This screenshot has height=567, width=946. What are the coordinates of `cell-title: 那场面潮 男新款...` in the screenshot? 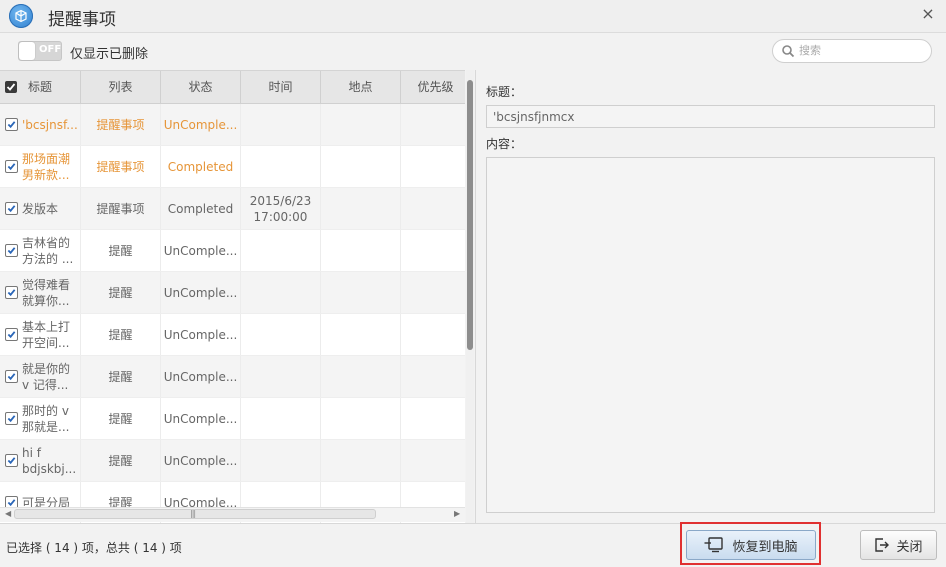 It's located at (40, 166).